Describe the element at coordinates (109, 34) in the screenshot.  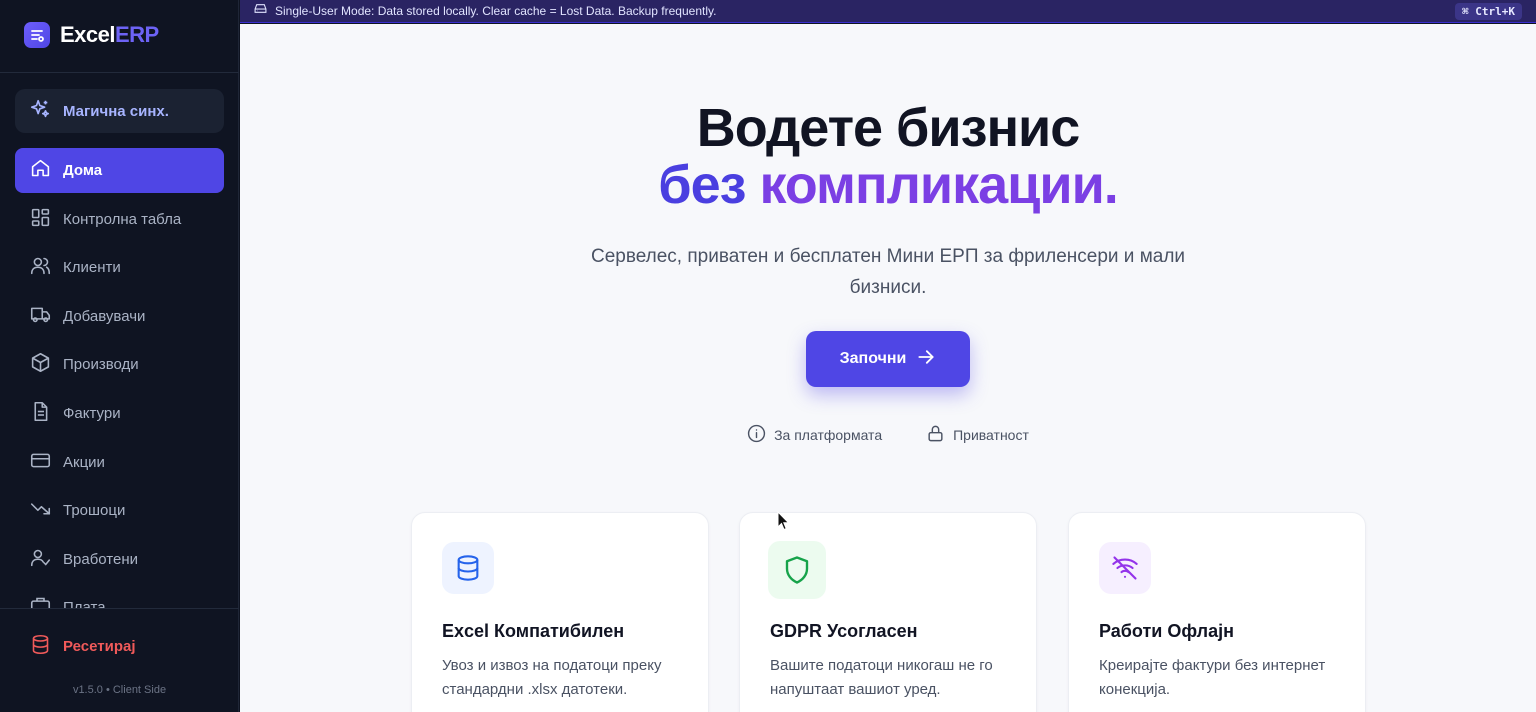
I see `brand-name: ExcelERP` at that location.